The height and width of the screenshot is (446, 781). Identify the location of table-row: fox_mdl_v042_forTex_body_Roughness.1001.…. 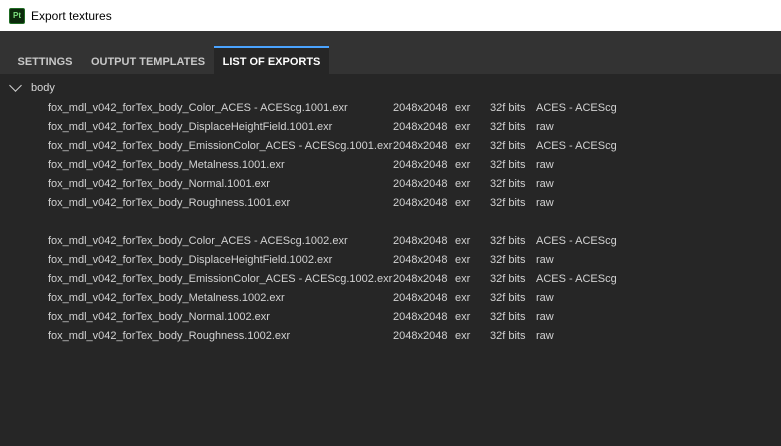
(390, 203).